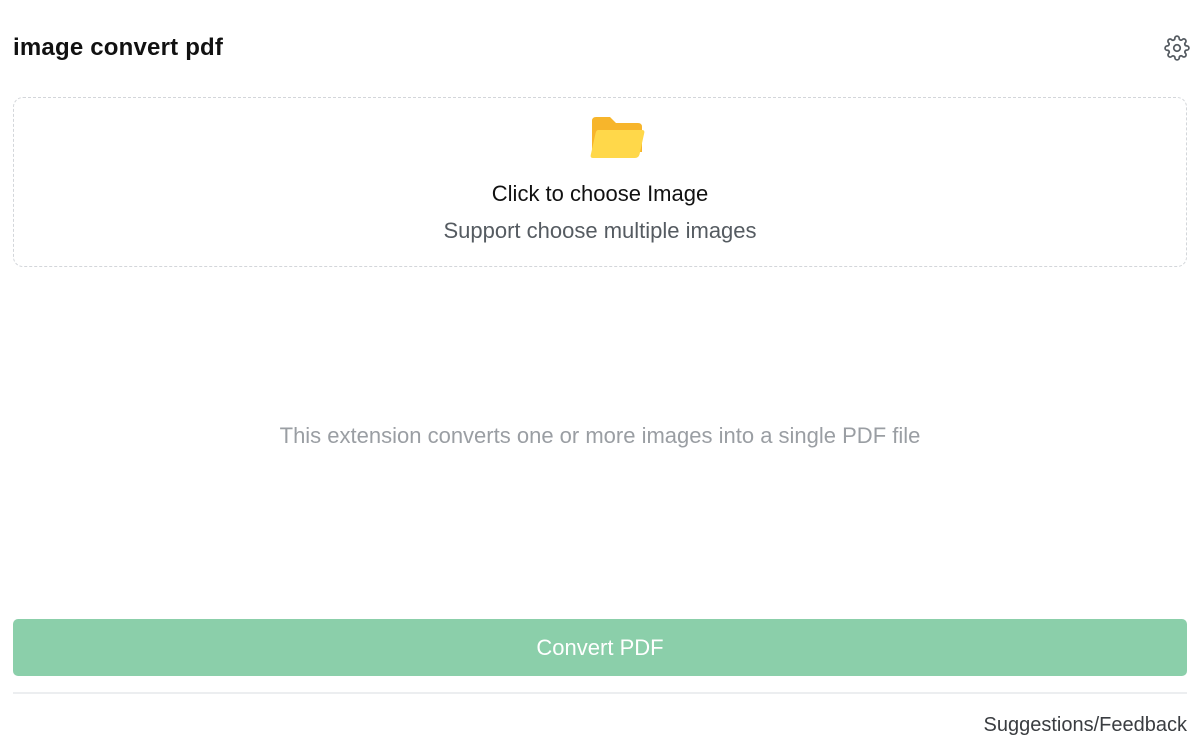 The width and height of the screenshot is (1200, 750). I want to click on header: image convert pdf, so click(601, 48).